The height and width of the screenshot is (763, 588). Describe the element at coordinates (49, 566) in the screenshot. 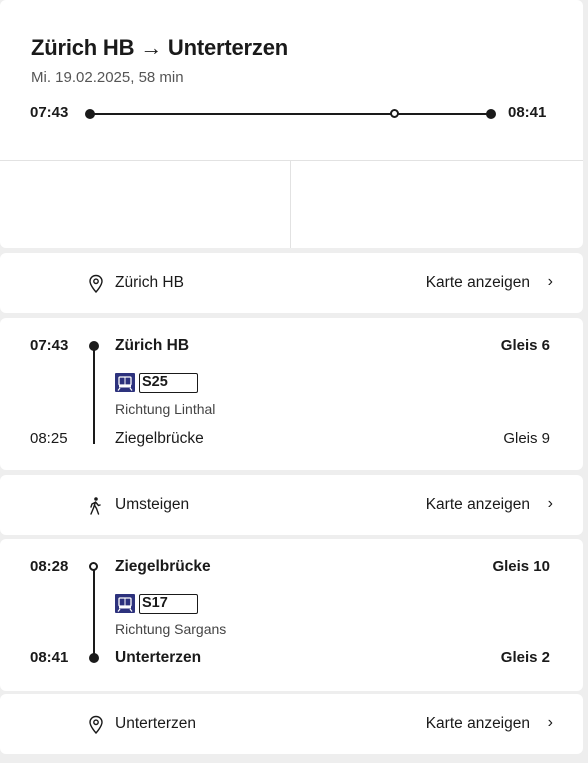

I see `leg-departure-time: 08:28` at that location.